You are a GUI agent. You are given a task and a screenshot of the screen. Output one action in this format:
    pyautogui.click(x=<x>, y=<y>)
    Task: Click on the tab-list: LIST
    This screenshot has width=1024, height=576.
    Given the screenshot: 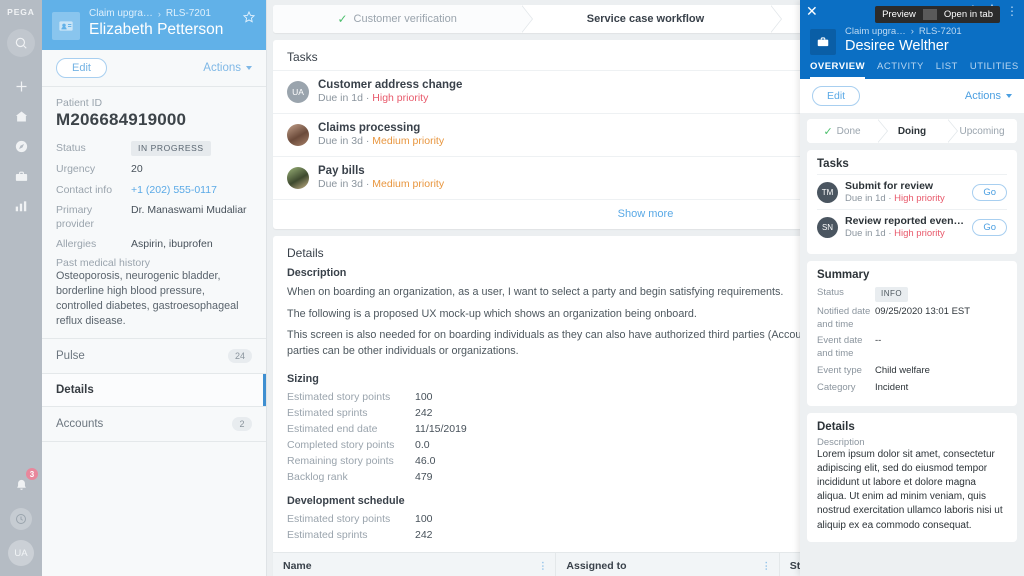 What is the action you would take?
    pyautogui.click(x=947, y=70)
    